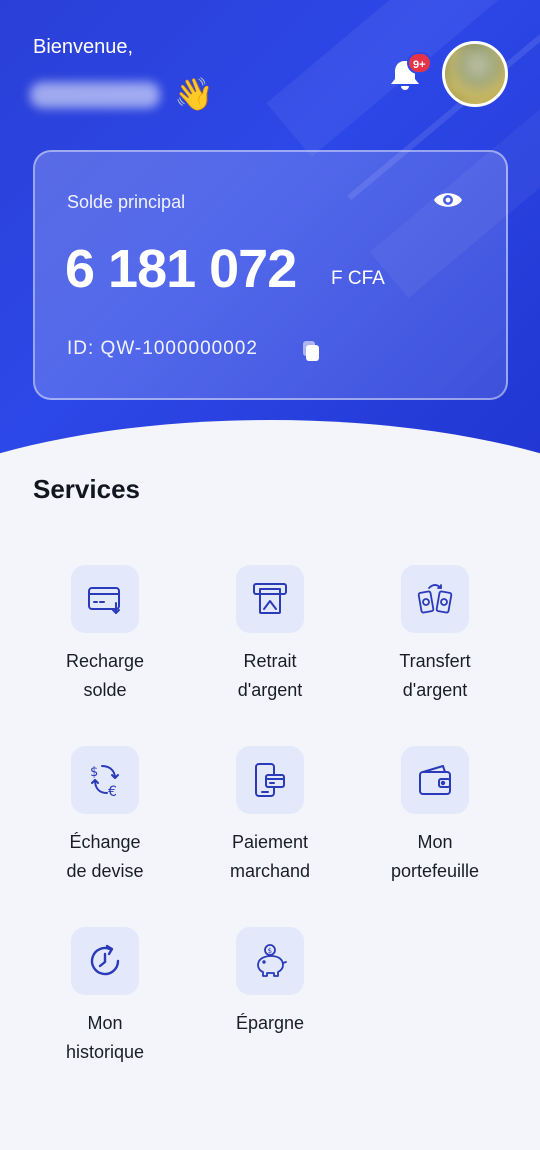  What do you see at coordinates (435, 640) in the screenshot?
I see `service-transfert: Transfert d'argent` at bounding box center [435, 640].